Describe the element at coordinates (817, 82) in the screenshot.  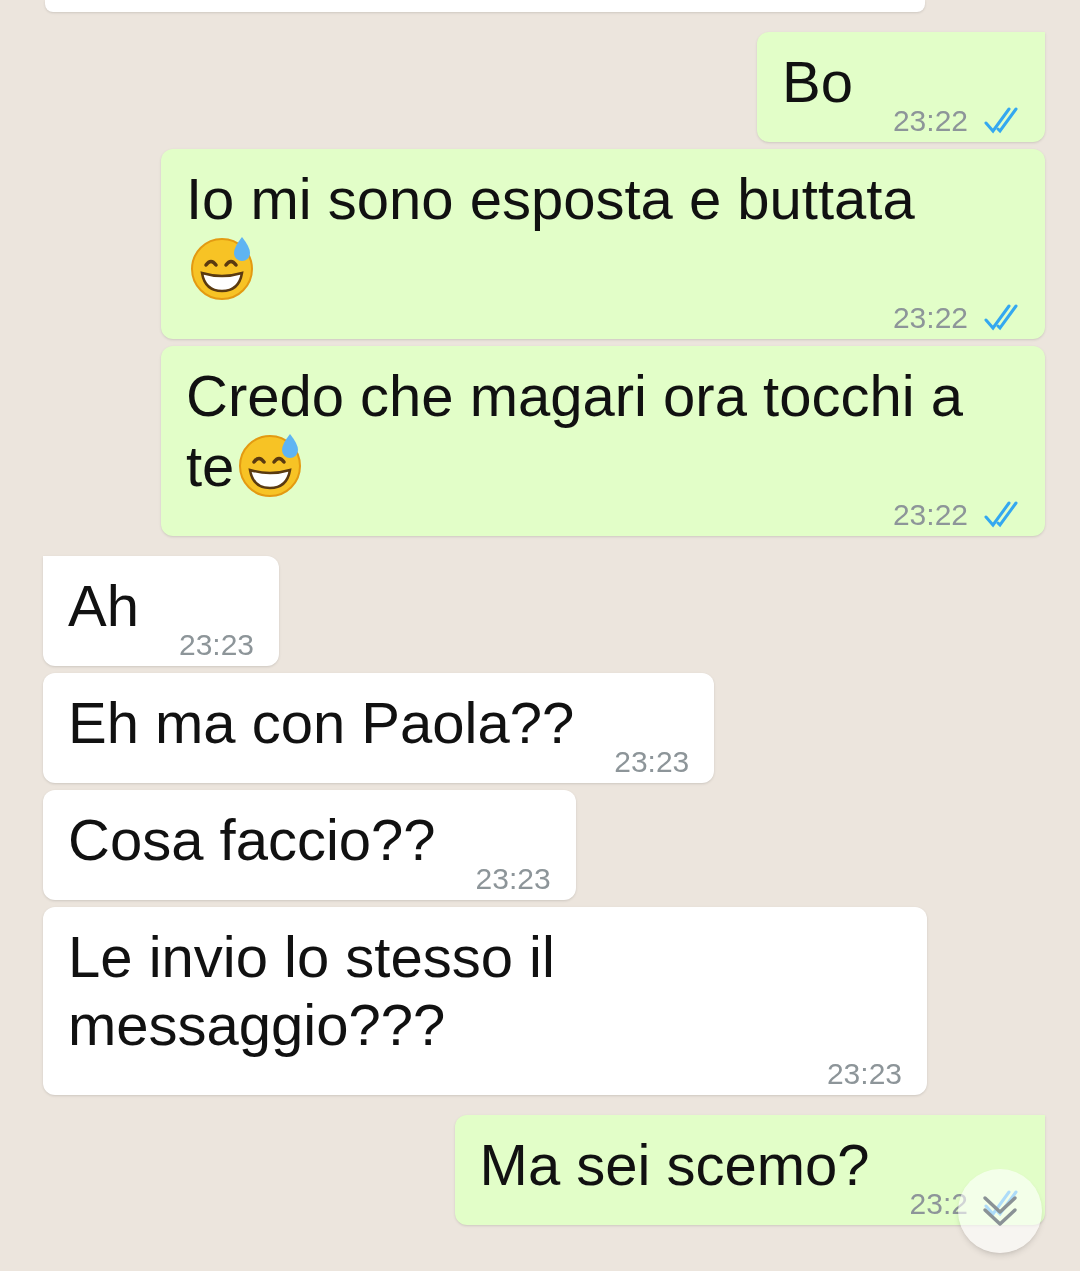
I see `message-text: Bo` at that location.